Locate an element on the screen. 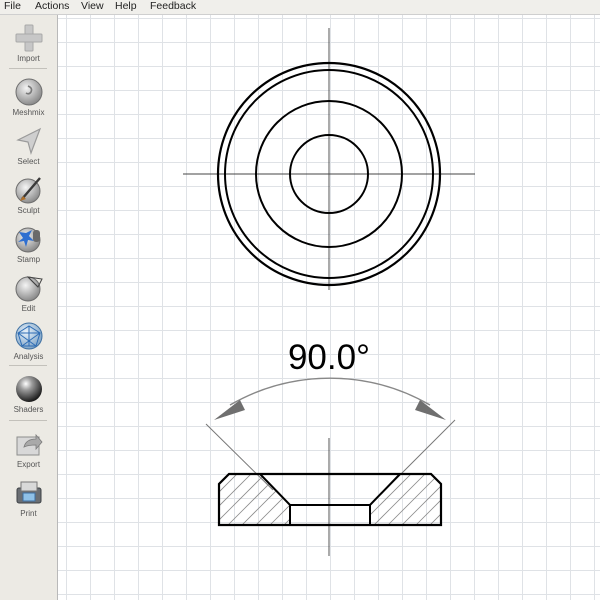  plus-icon is located at coordinates (28, 38).